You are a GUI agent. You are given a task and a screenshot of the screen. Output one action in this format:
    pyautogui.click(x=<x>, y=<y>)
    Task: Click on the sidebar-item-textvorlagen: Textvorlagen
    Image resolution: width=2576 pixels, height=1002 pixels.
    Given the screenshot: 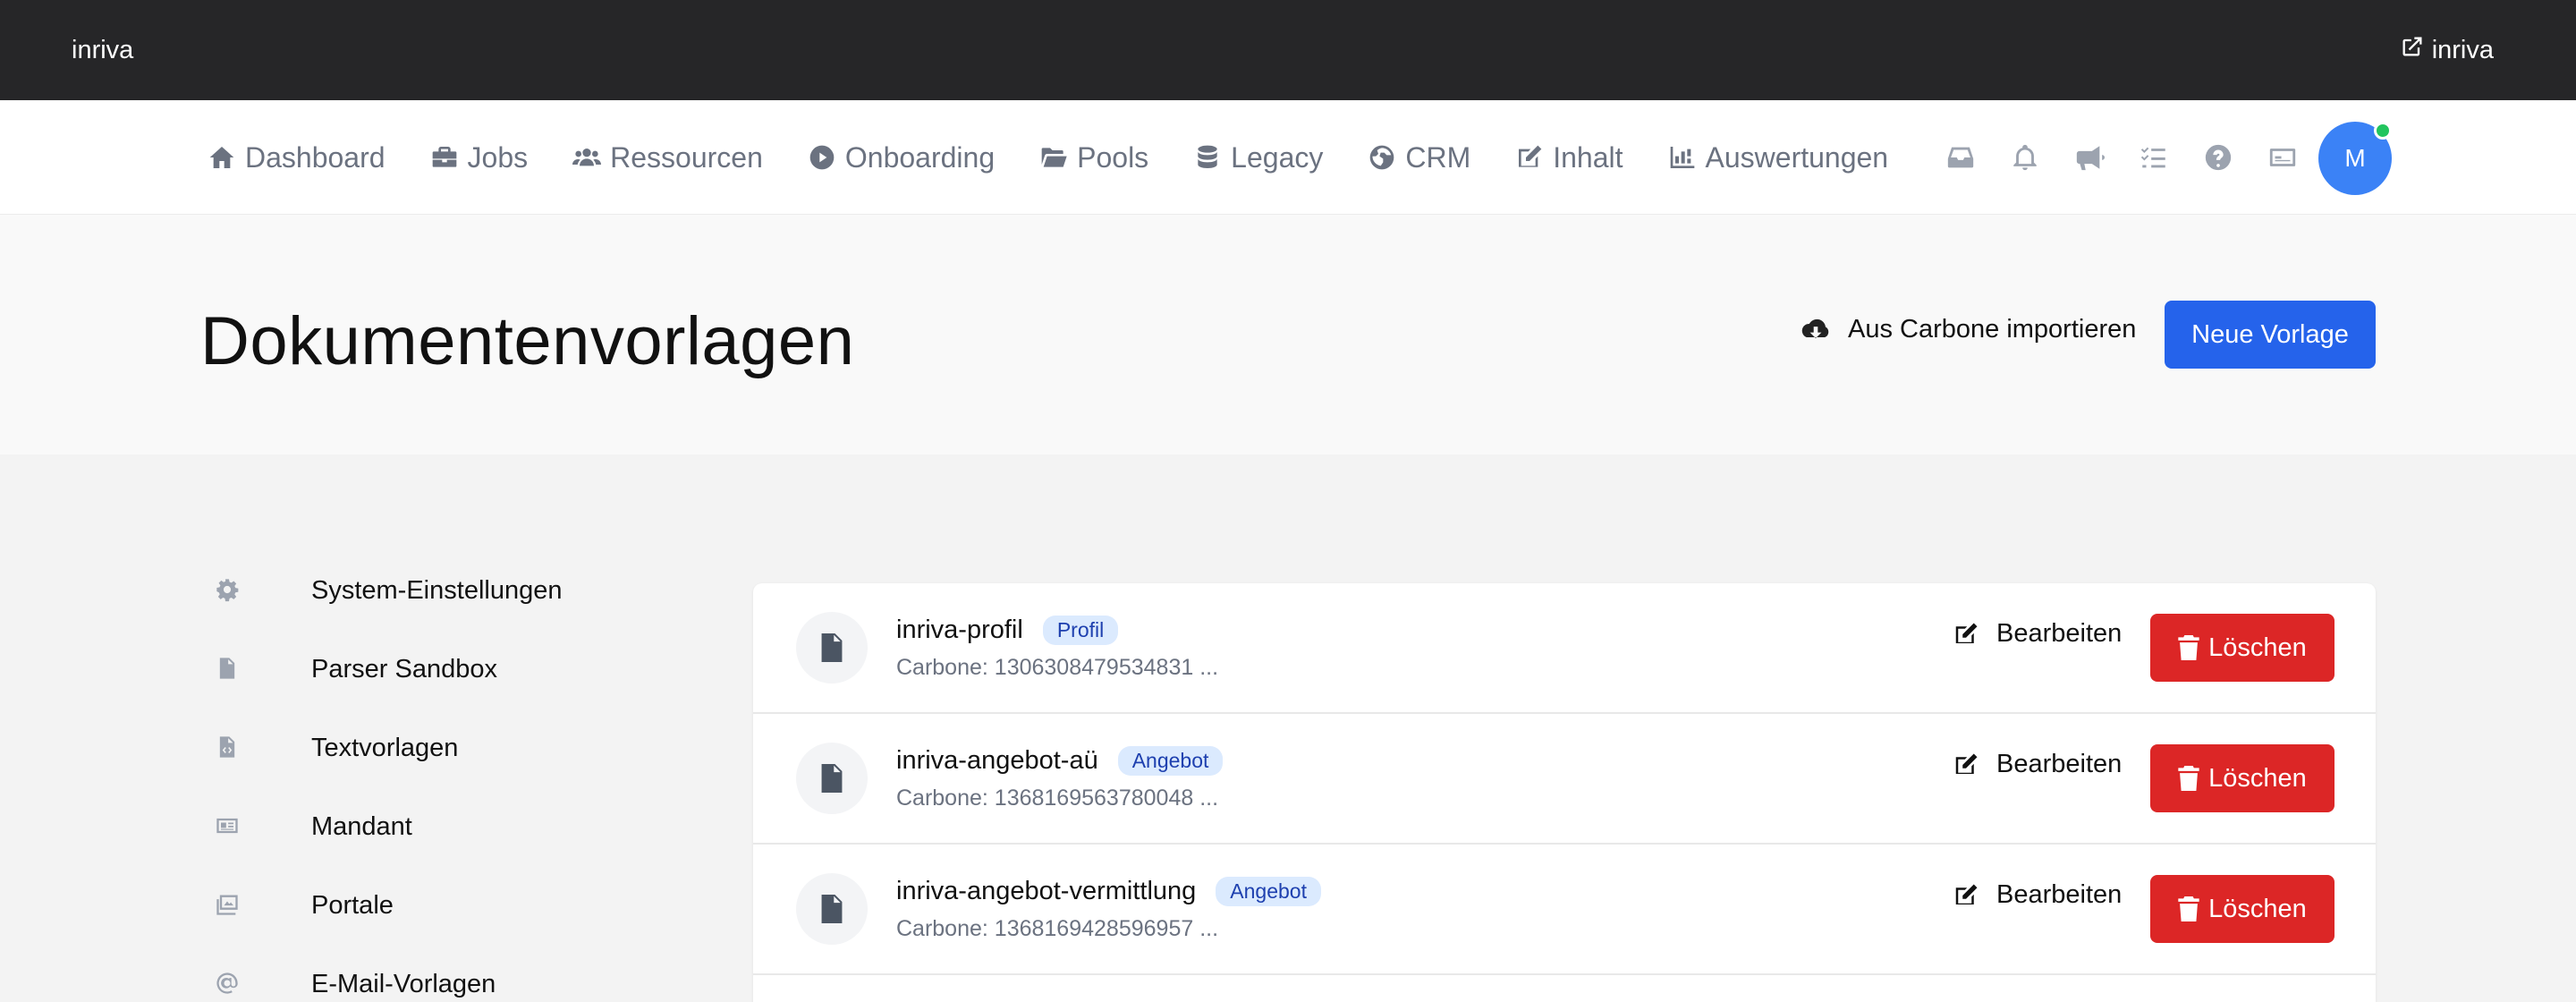 What is the action you would take?
    pyautogui.click(x=443, y=748)
    